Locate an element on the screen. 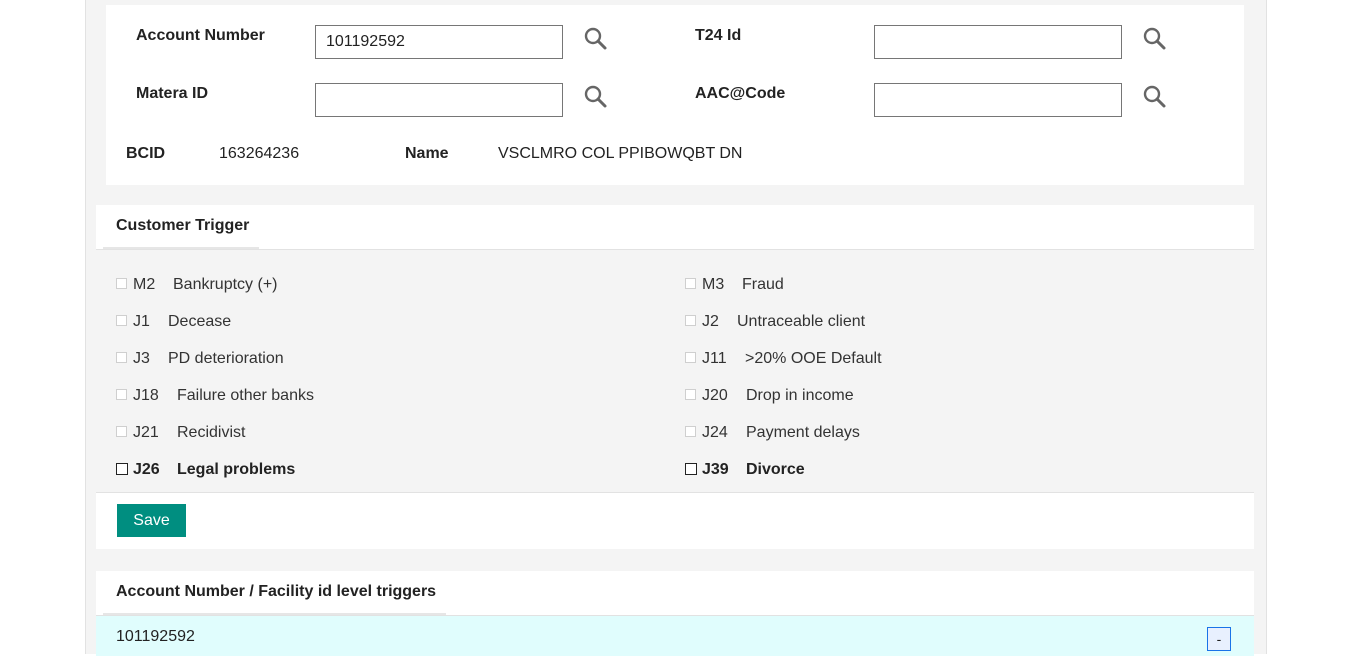  trigger-code: J21 is located at coordinates (146, 432).